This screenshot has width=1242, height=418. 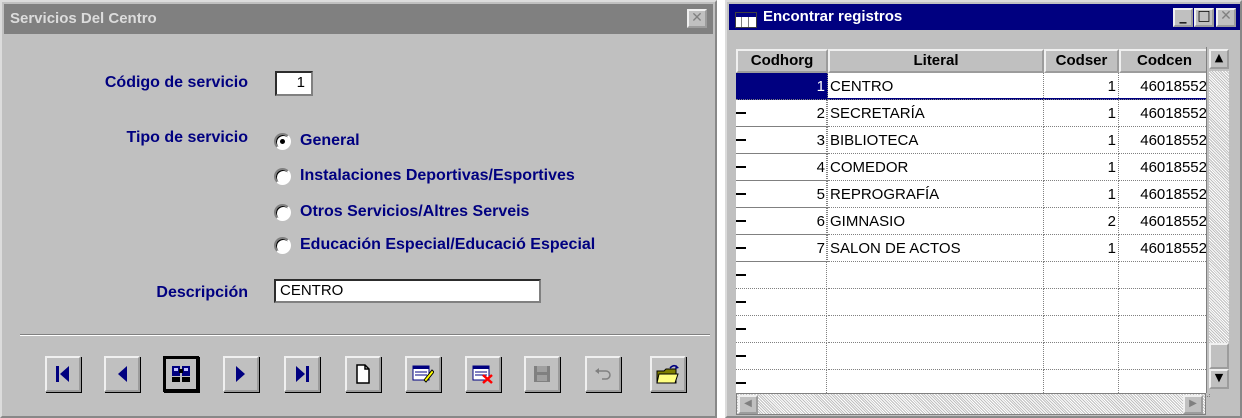 I want to click on radio-instalaciones: Instalaciones Deportivas/Esportives, so click(x=424, y=176).